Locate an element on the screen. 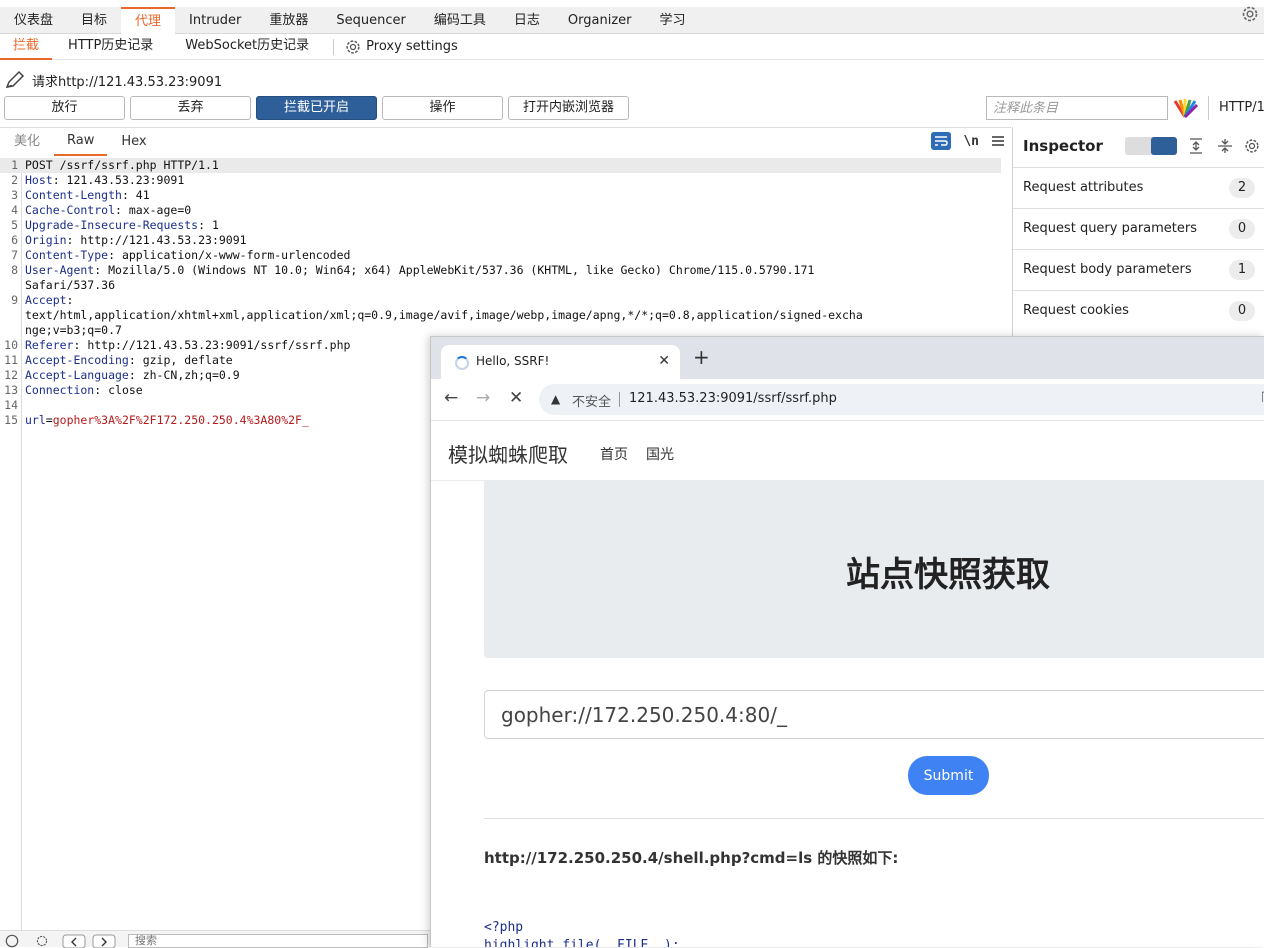 This screenshot has height=948, width=1264. settings-icon is located at coordinates (42, 941).